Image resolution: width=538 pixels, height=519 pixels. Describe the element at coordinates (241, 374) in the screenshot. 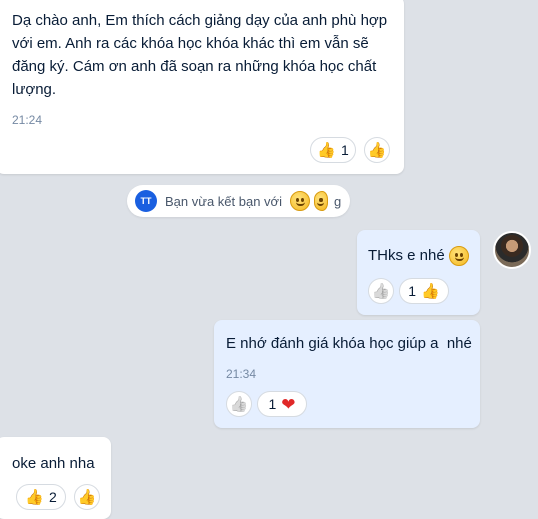

I see `message-time: 21:34` at that location.